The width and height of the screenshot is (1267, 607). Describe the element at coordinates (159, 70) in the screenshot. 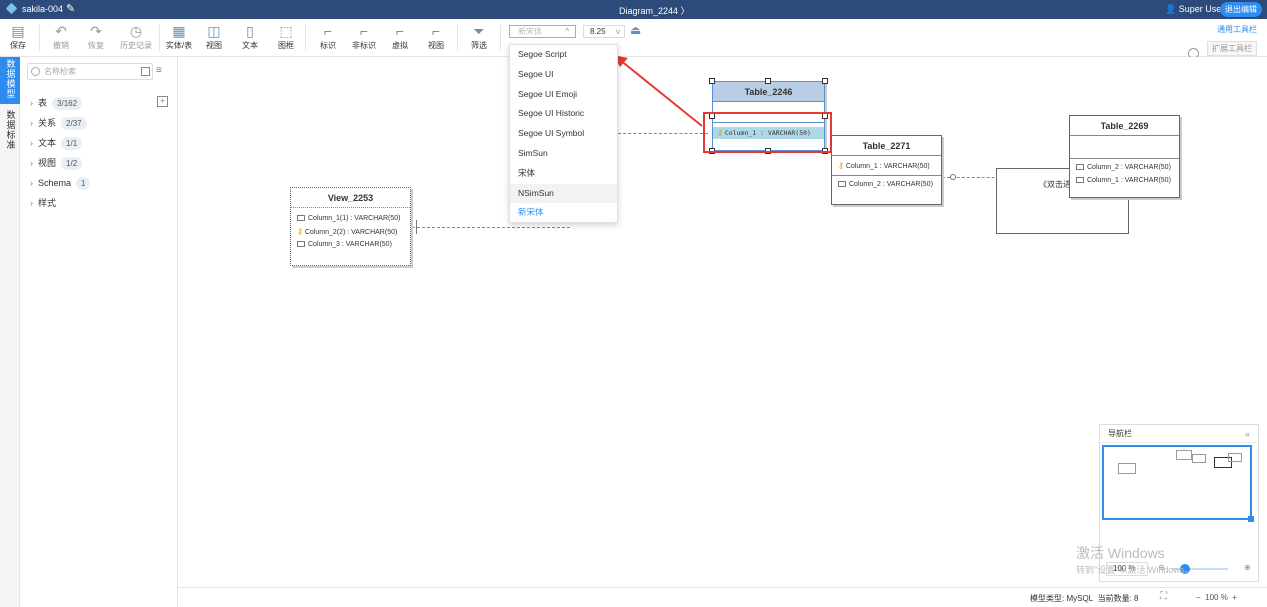

I see `sort-icon: ≡` at that location.